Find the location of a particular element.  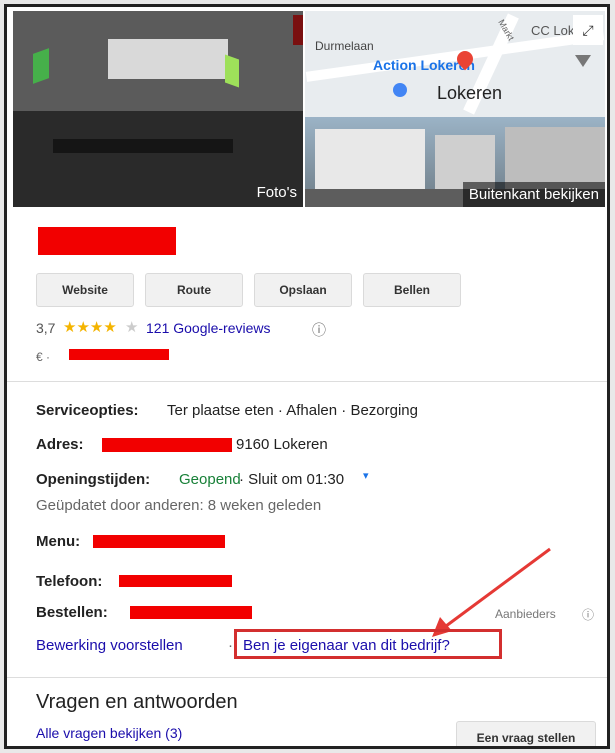

phone-redacted is located at coordinates (175, 581).